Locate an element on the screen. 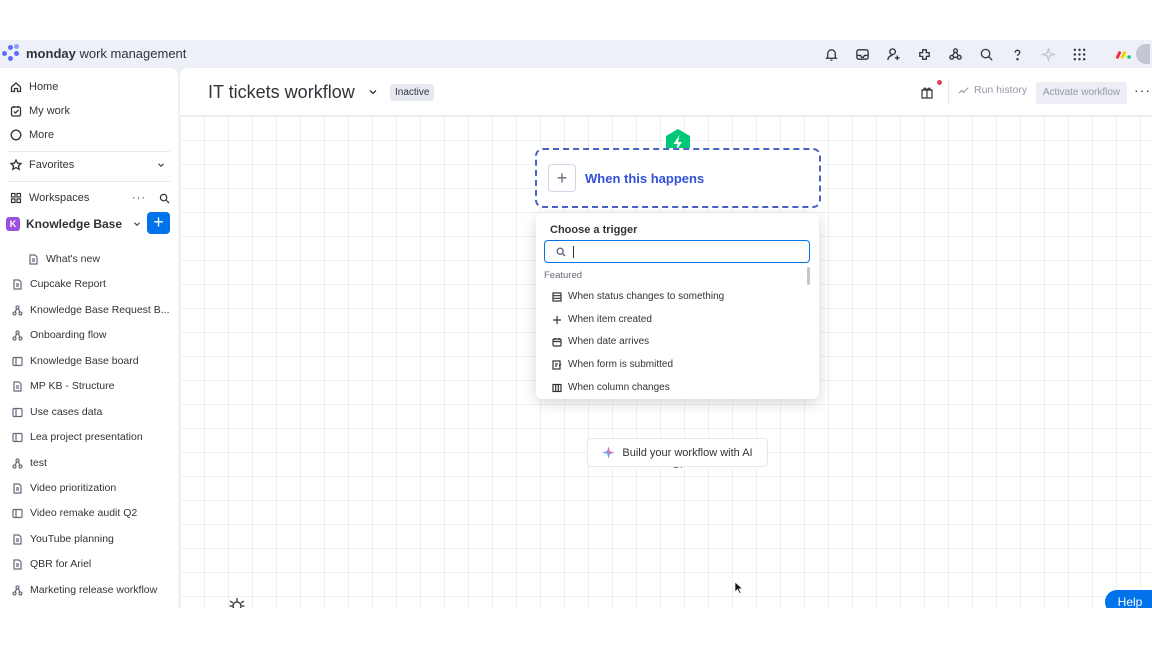 This screenshot has height=648, width=1152. workspace-search-icon is located at coordinates (164, 198).